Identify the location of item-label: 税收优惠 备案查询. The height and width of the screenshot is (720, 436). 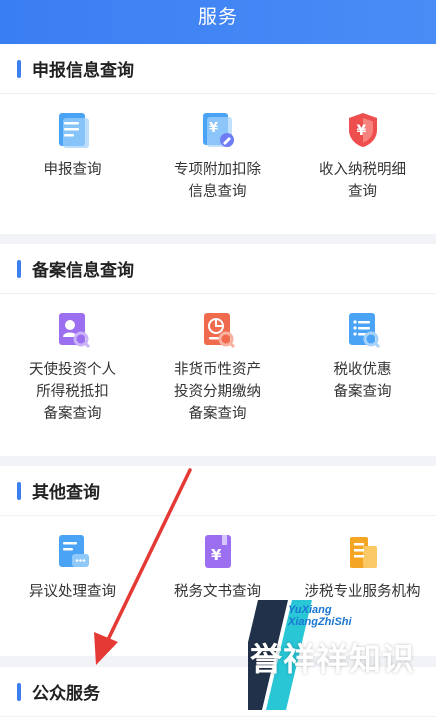
(362, 381).